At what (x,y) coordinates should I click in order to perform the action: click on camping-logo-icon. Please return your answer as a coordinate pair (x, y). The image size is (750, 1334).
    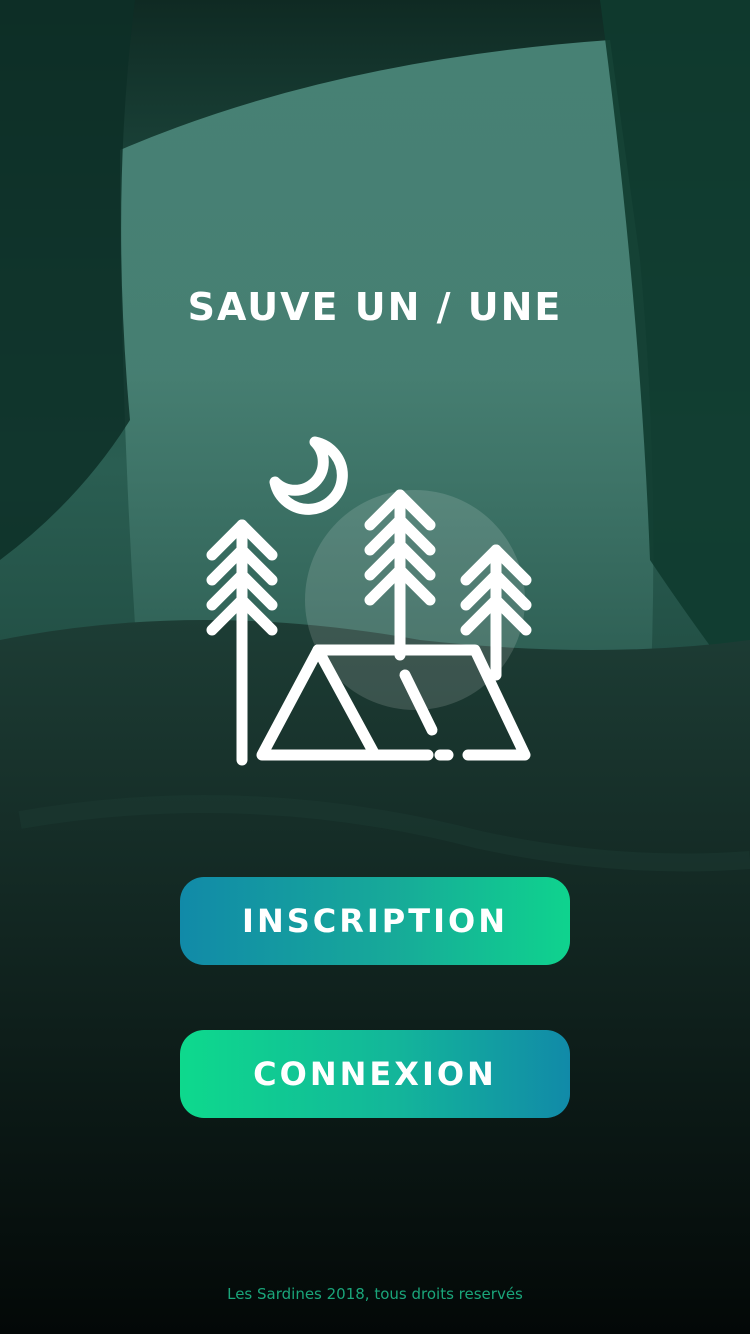
    Looking at the image, I should click on (370, 602).